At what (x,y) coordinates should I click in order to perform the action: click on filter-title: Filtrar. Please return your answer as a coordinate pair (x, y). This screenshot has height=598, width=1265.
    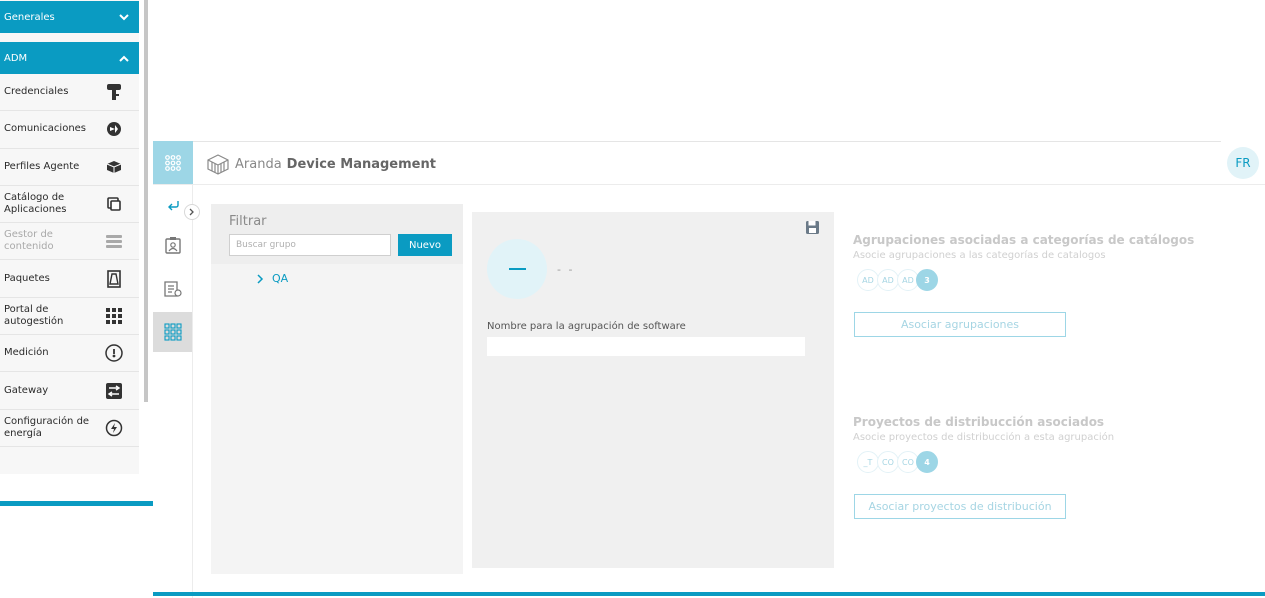
    Looking at the image, I should click on (248, 221).